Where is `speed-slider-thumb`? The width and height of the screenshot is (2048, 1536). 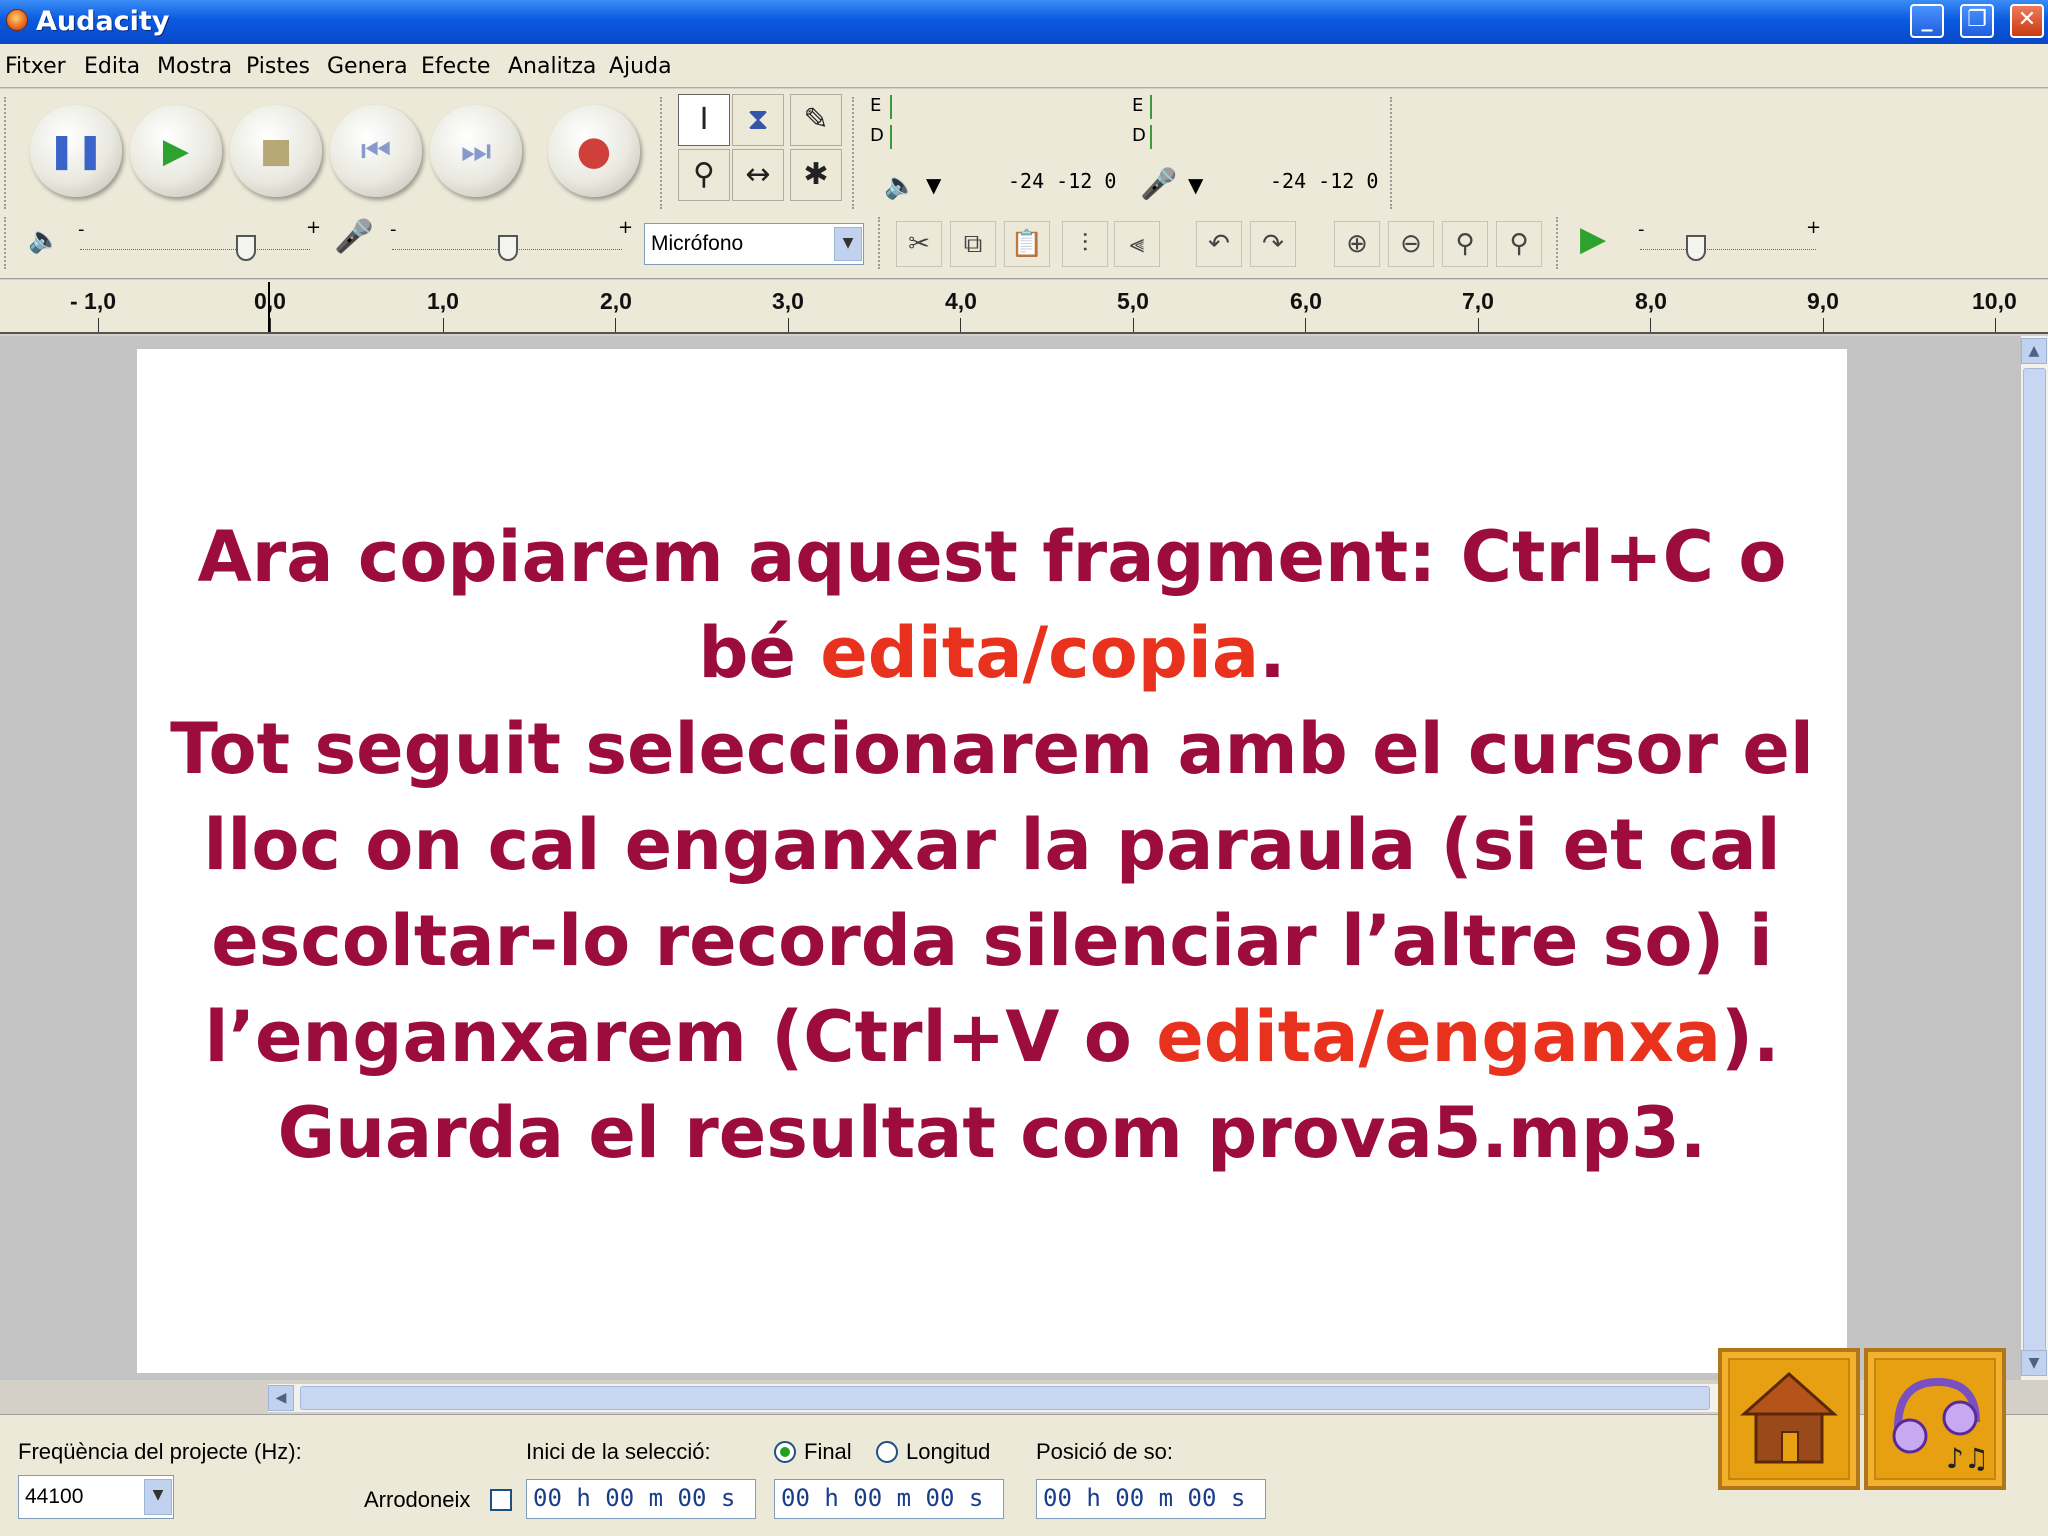
speed-slider-thumb is located at coordinates (1696, 248).